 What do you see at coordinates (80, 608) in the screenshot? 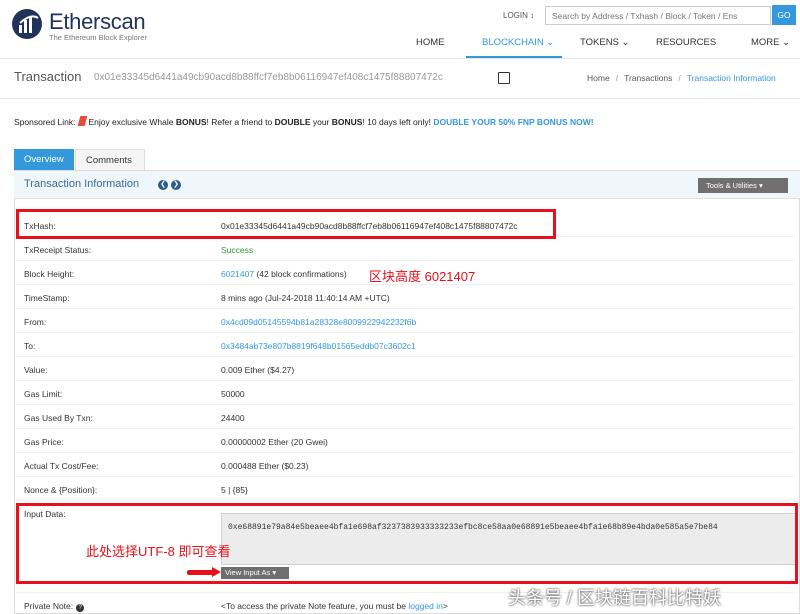
I see `question-icon: ?` at bounding box center [80, 608].